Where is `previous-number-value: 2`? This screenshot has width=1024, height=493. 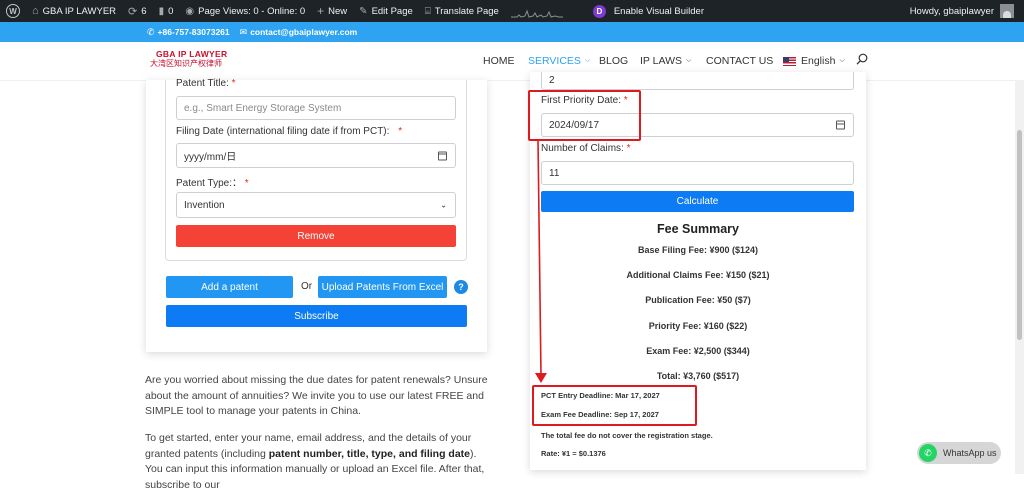 previous-number-value: 2 is located at coordinates (552, 80).